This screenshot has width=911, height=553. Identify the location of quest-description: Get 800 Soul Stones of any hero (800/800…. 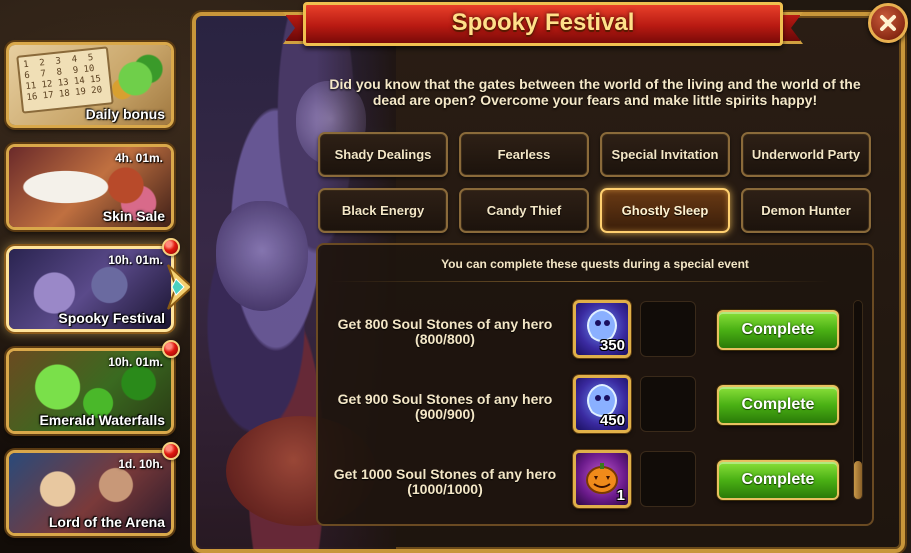
(445, 332).